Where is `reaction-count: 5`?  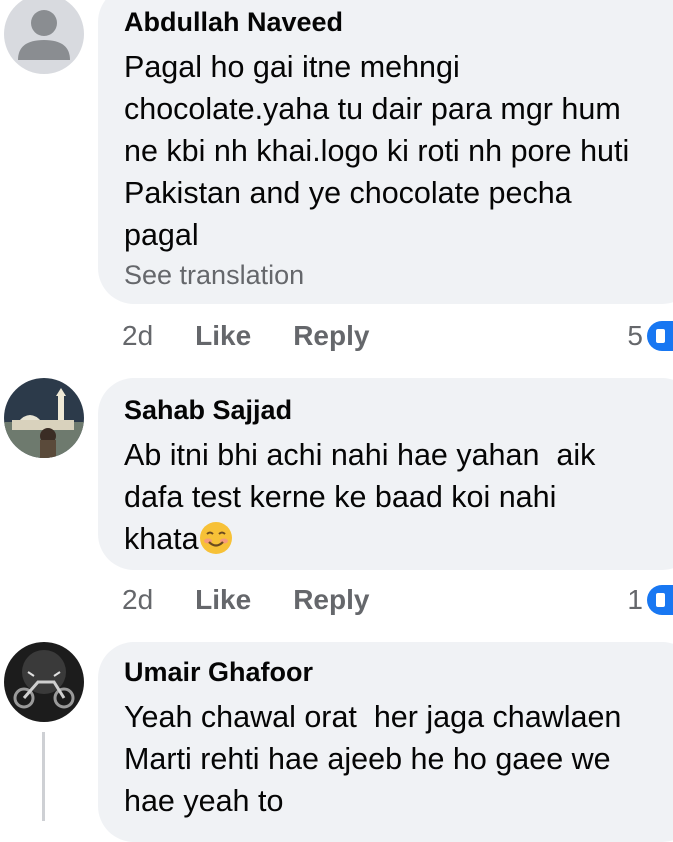 reaction-count: 5 is located at coordinates (635, 335).